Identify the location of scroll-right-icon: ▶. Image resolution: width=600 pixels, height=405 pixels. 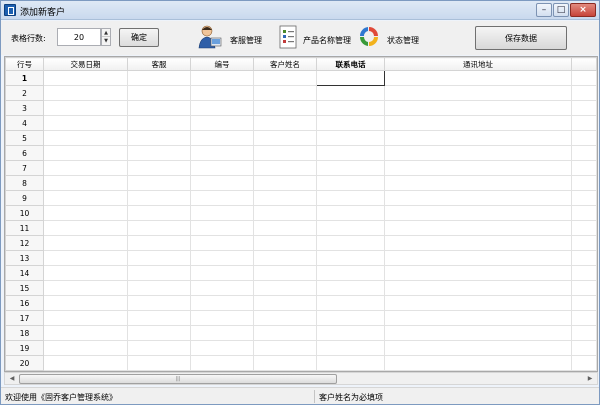
(590, 379).